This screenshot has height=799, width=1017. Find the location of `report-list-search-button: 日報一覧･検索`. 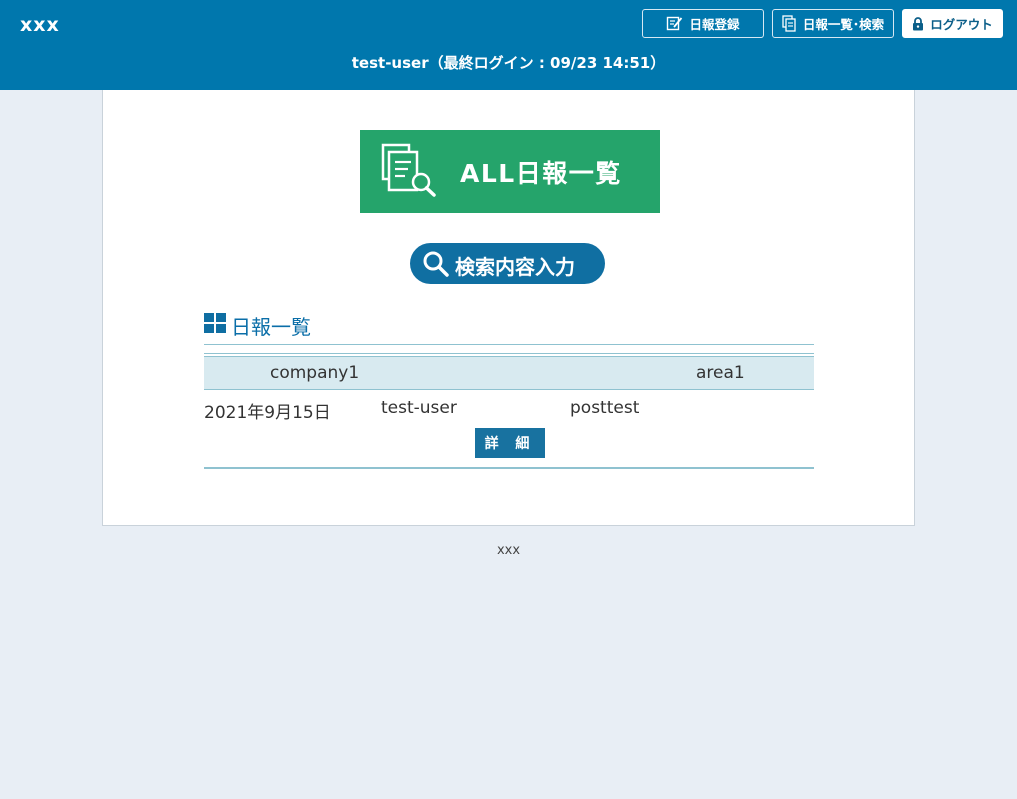

report-list-search-button: 日報一覧･検索 is located at coordinates (833, 23).